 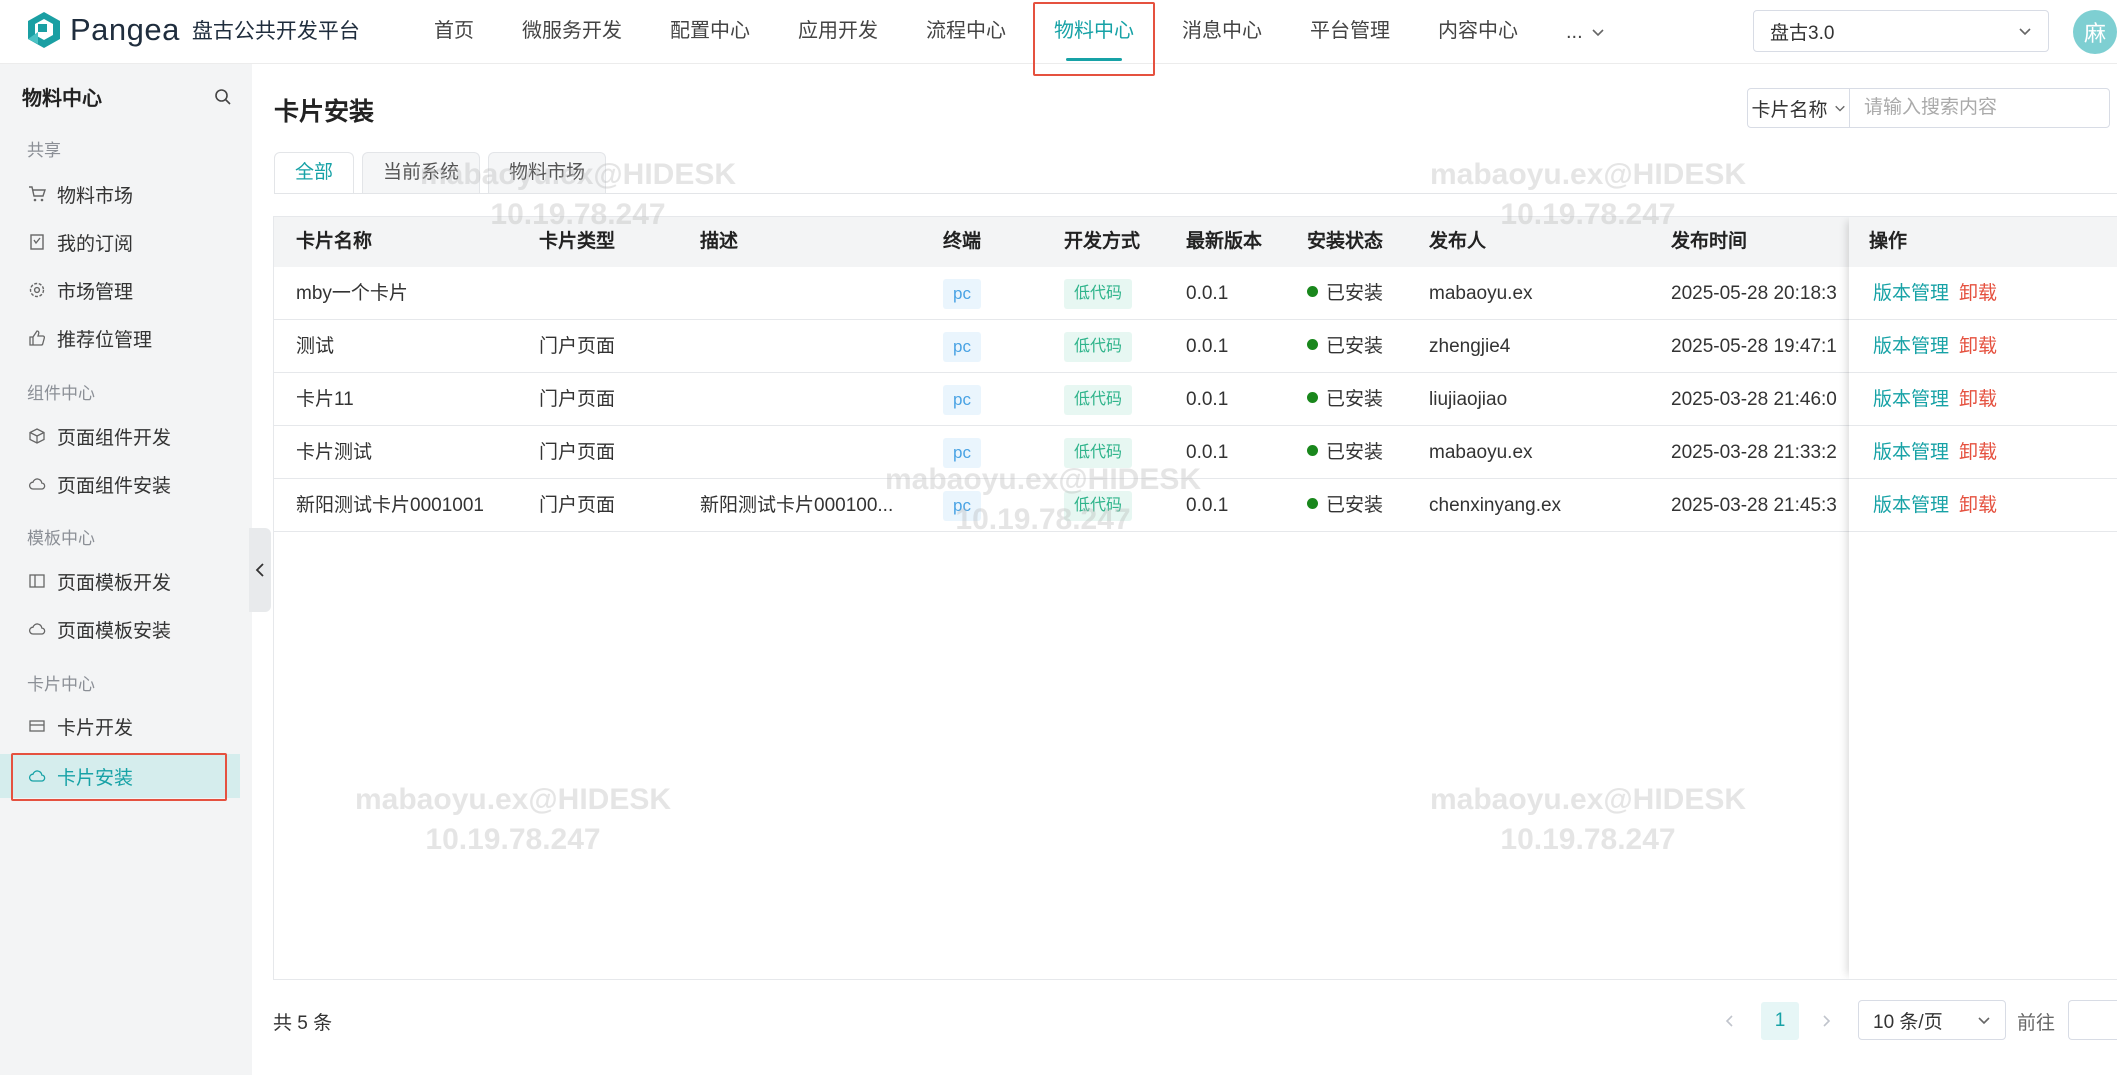 I want to click on cell-time: 2025-05-28 20:18:3, so click(x=1754, y=293).